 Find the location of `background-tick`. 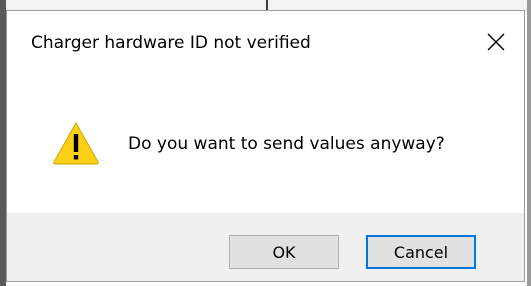

background-tick is located at coordinates (267, 5).